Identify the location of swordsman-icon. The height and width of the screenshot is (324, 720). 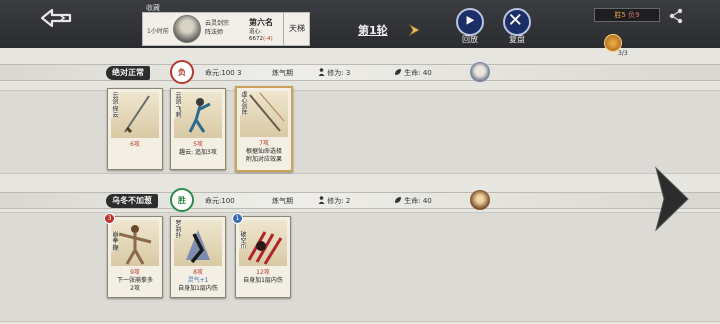
(199, 115).